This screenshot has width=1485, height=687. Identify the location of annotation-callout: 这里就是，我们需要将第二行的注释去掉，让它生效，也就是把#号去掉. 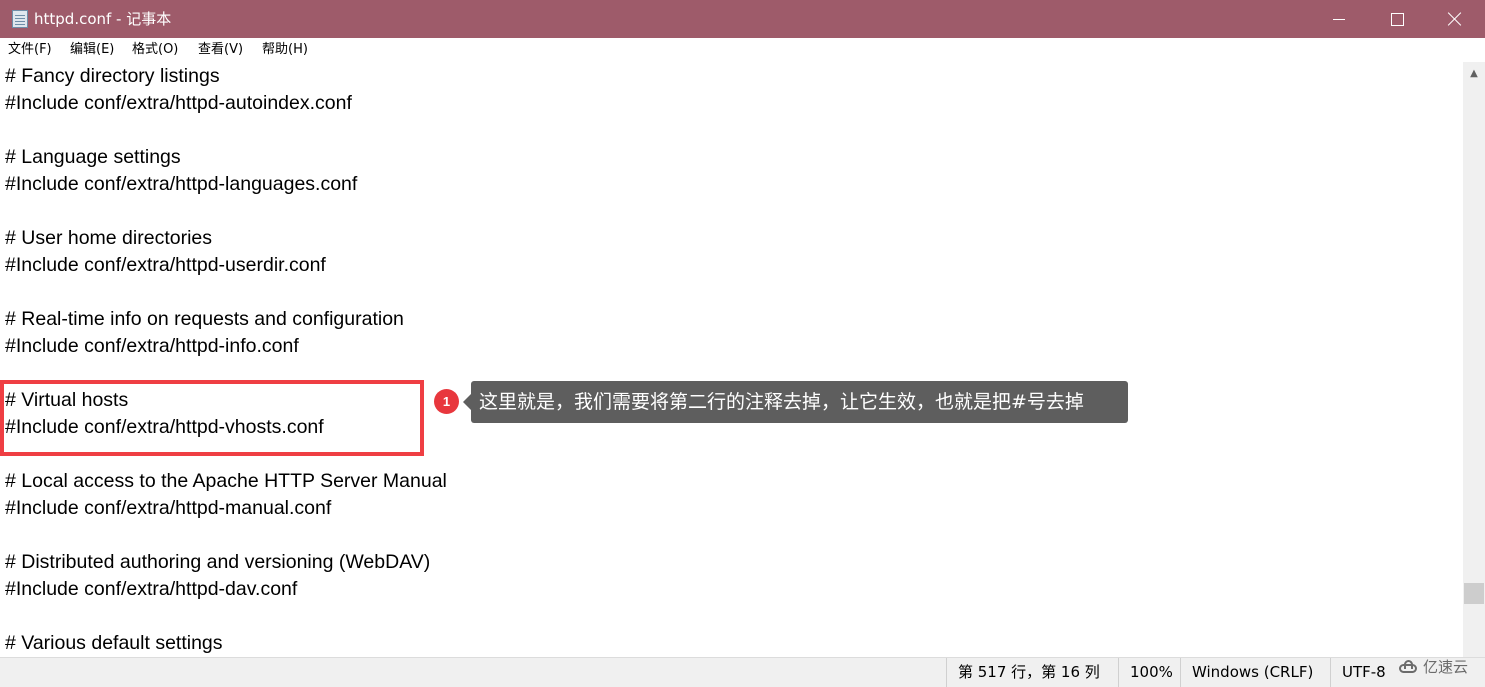
(795, 402).